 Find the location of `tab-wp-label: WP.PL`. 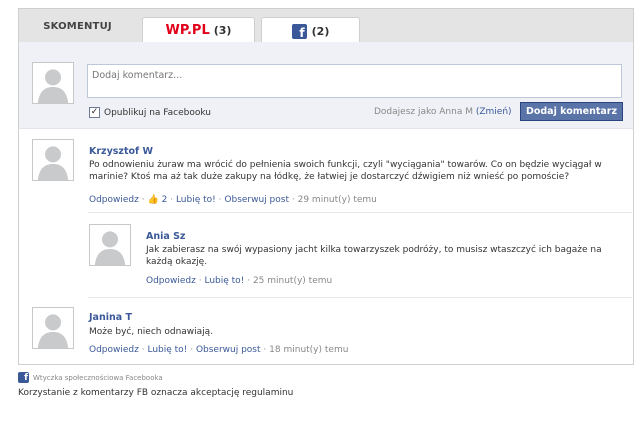

tab-wp-label: WP.PL is located at coordinates (187, 30).